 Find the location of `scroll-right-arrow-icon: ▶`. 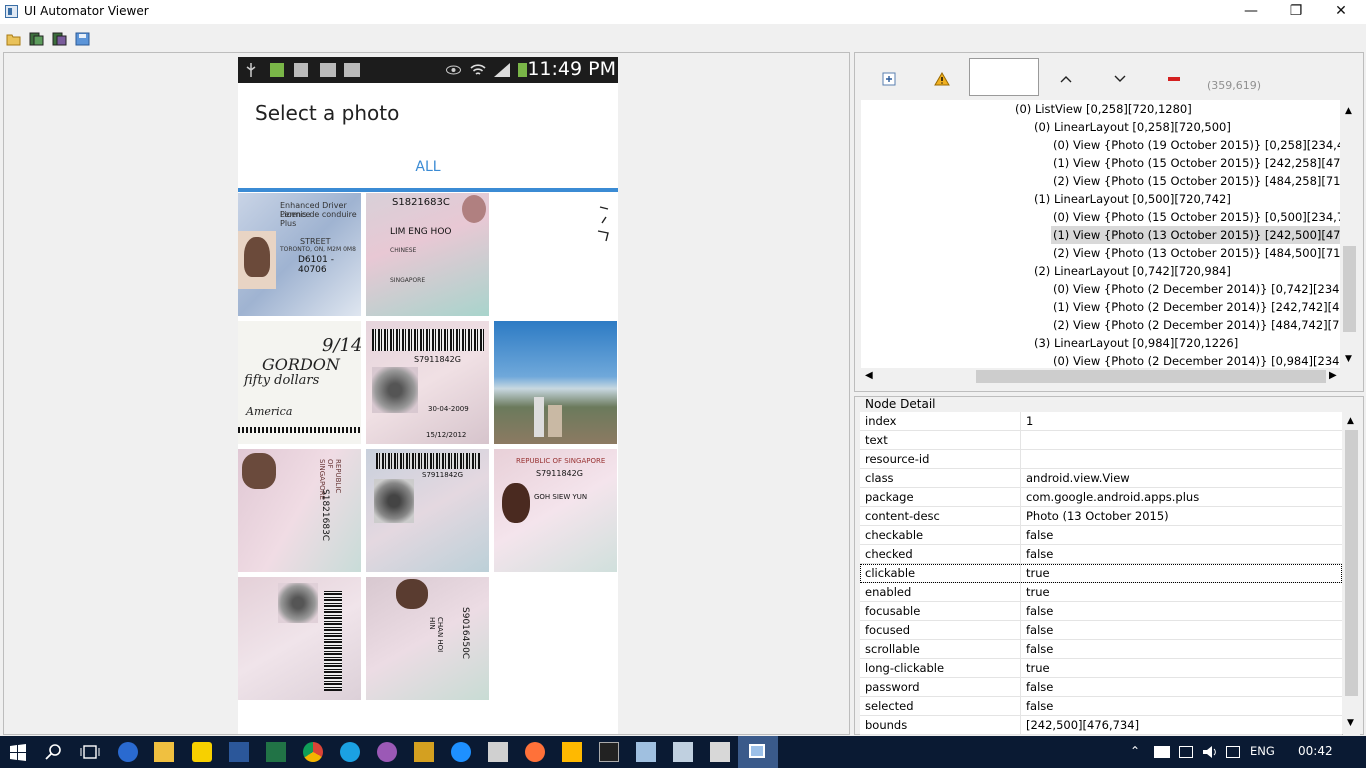

scroll-right-arrow-icon: ▶ is located at coordinates (1333, 375).